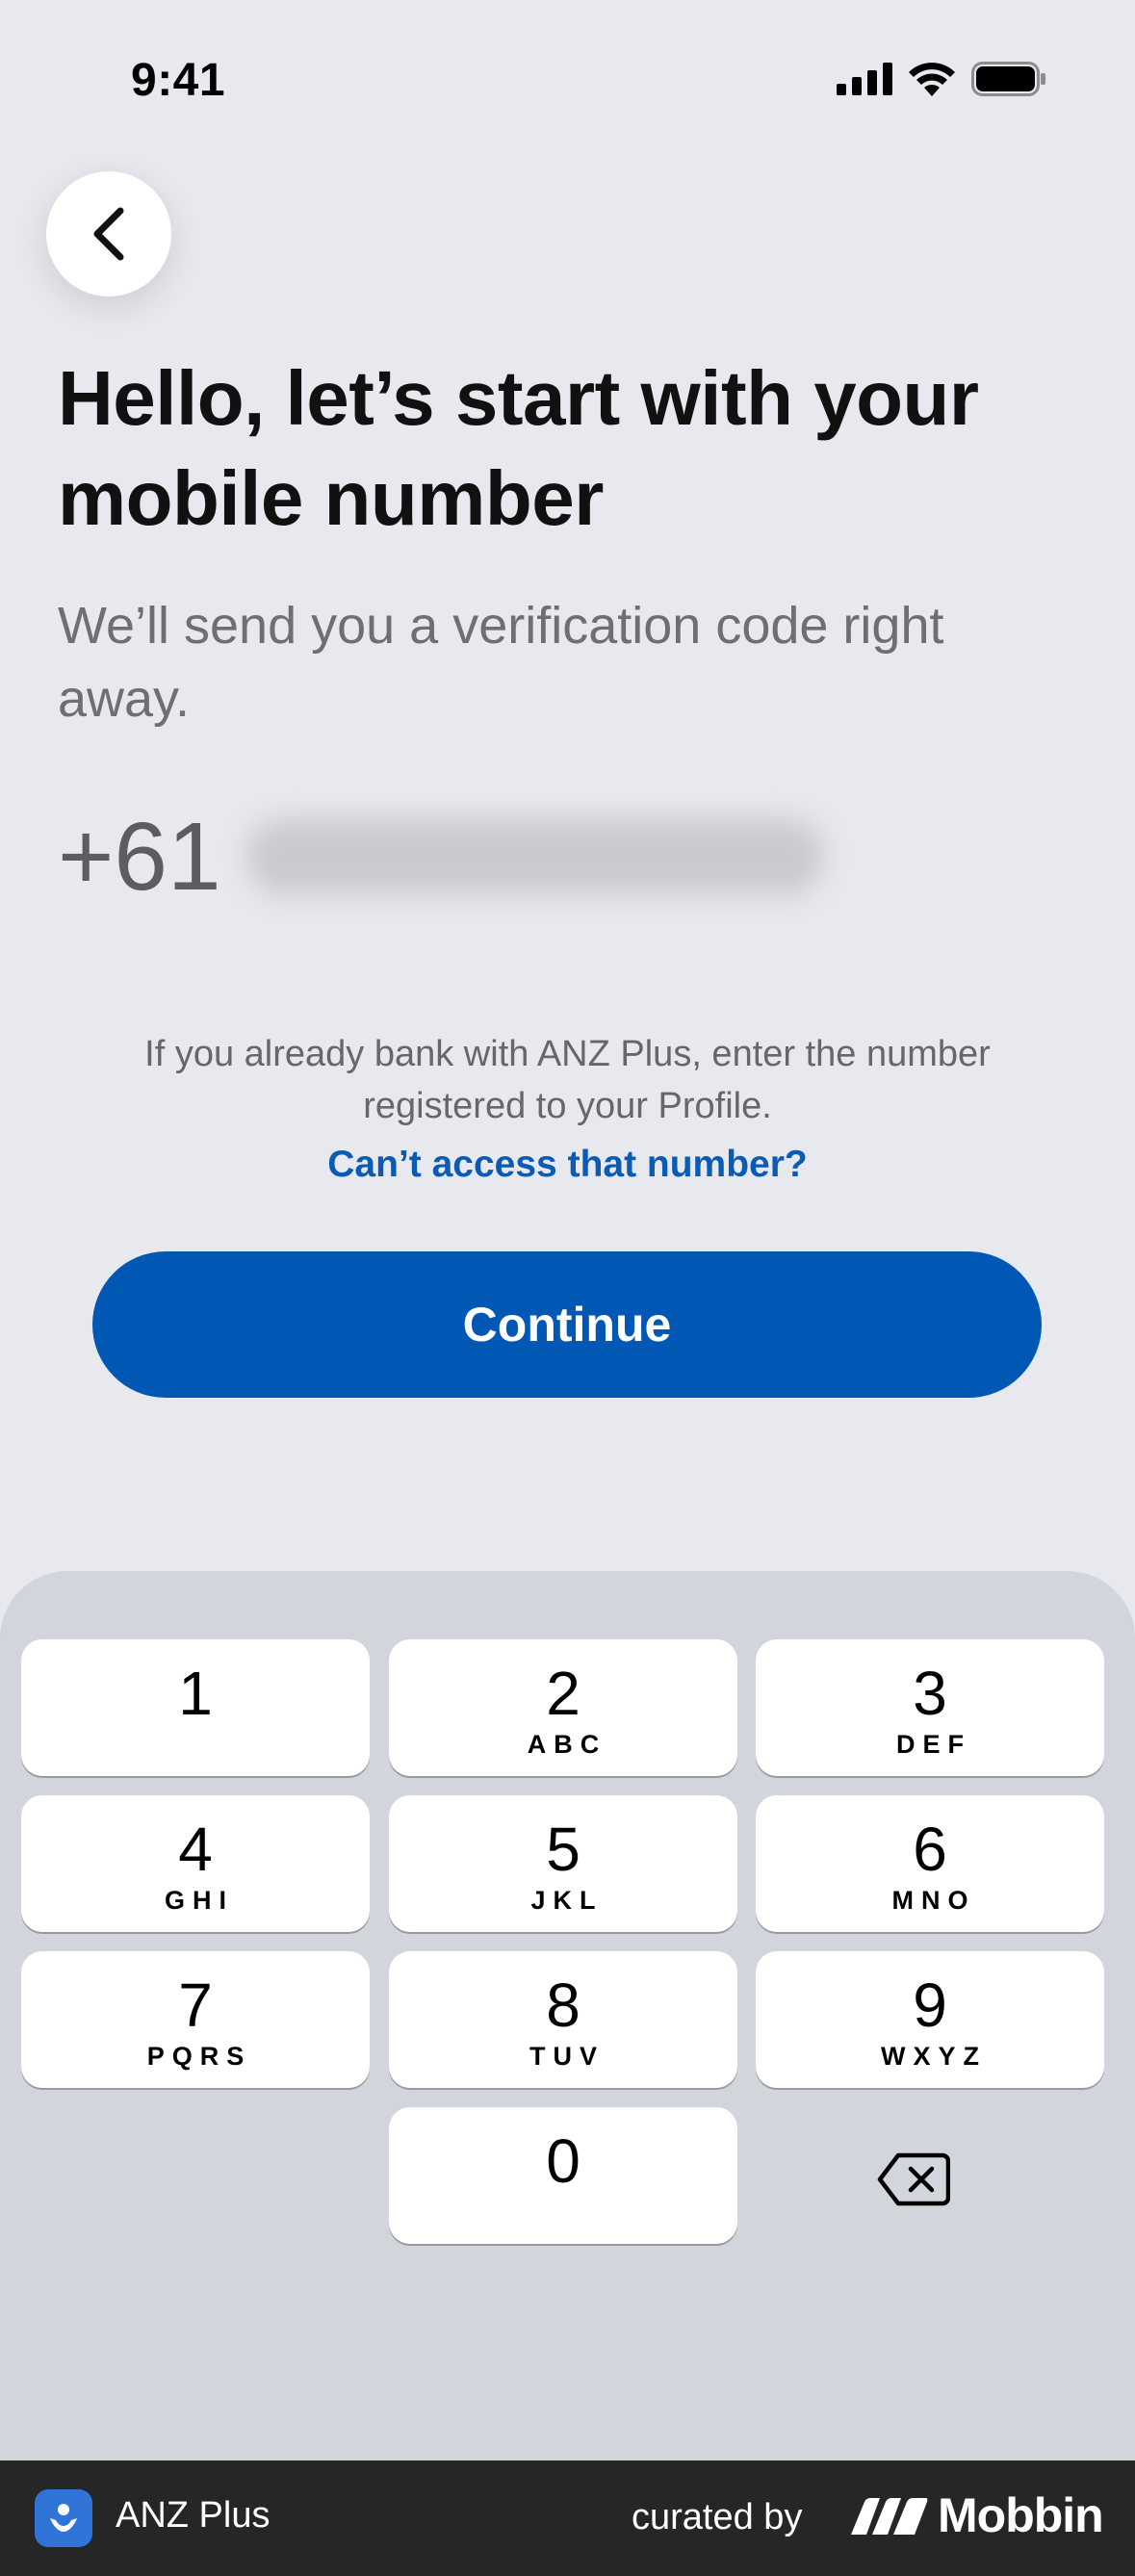 This screenshot has width=1135, height=2576. I want to click on key-letters: WXYZ, so click(934, 2056).